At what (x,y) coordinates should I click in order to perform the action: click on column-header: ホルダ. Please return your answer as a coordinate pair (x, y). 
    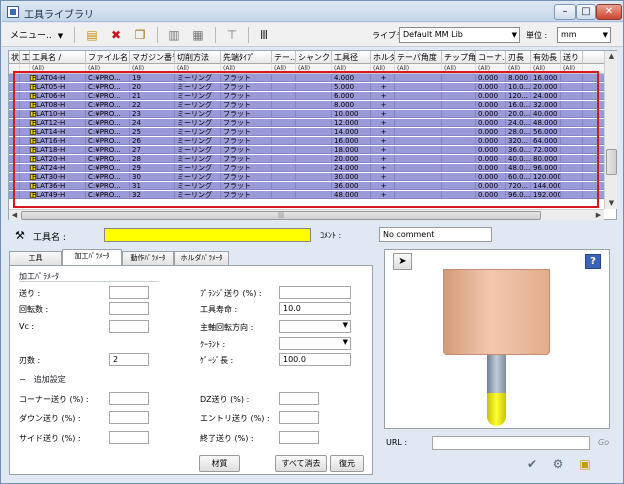
    Looking at the image, I should click on (383, 57).